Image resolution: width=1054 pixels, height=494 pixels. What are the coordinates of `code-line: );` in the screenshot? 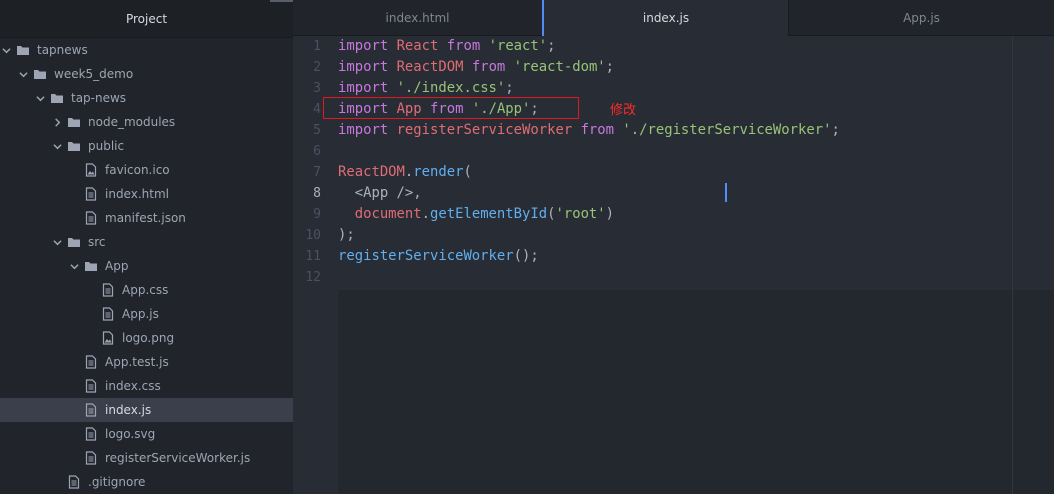 It's located at (346, 235).